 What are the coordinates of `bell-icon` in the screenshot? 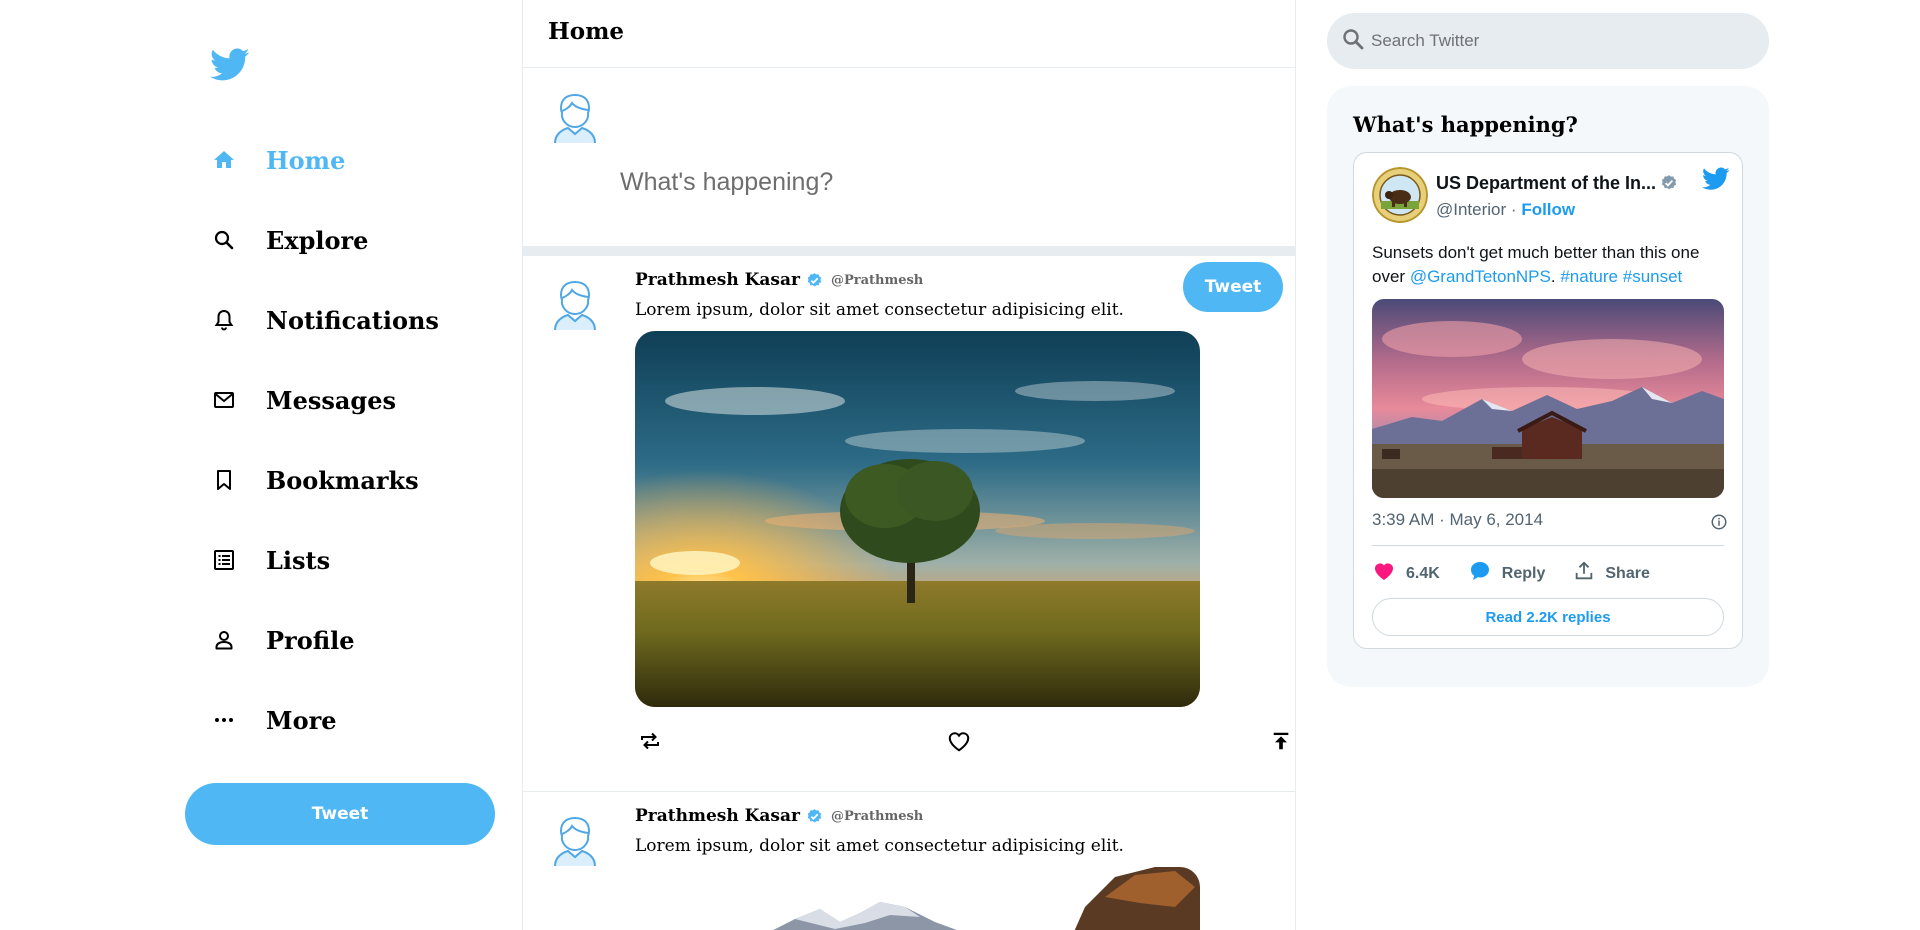 It's located at (224, 320).